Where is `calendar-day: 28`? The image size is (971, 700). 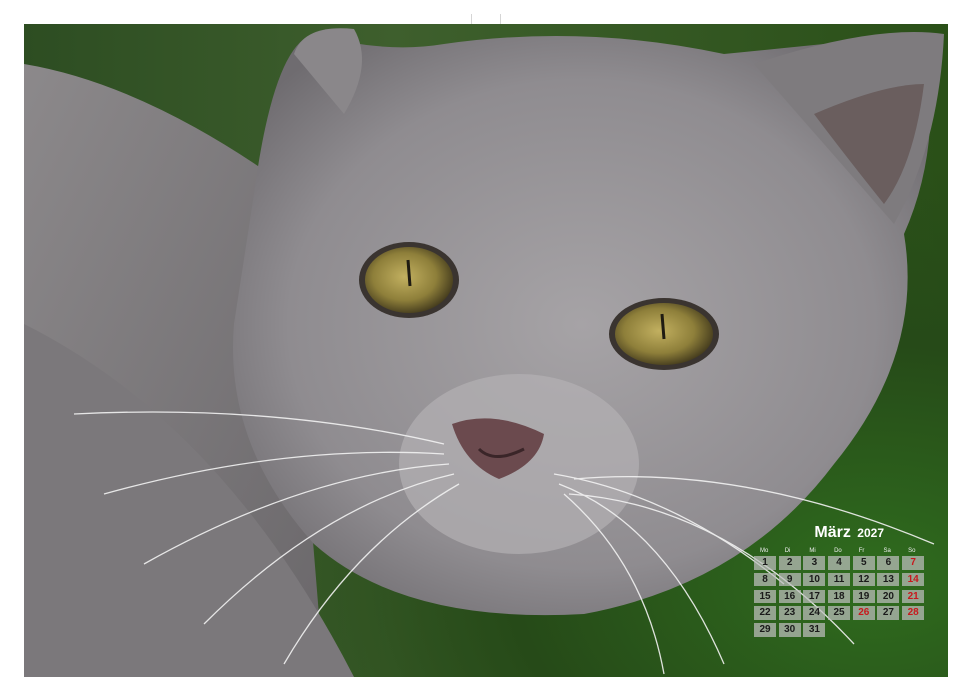 calendar-day: 28 is located at coordinates (913, 613).